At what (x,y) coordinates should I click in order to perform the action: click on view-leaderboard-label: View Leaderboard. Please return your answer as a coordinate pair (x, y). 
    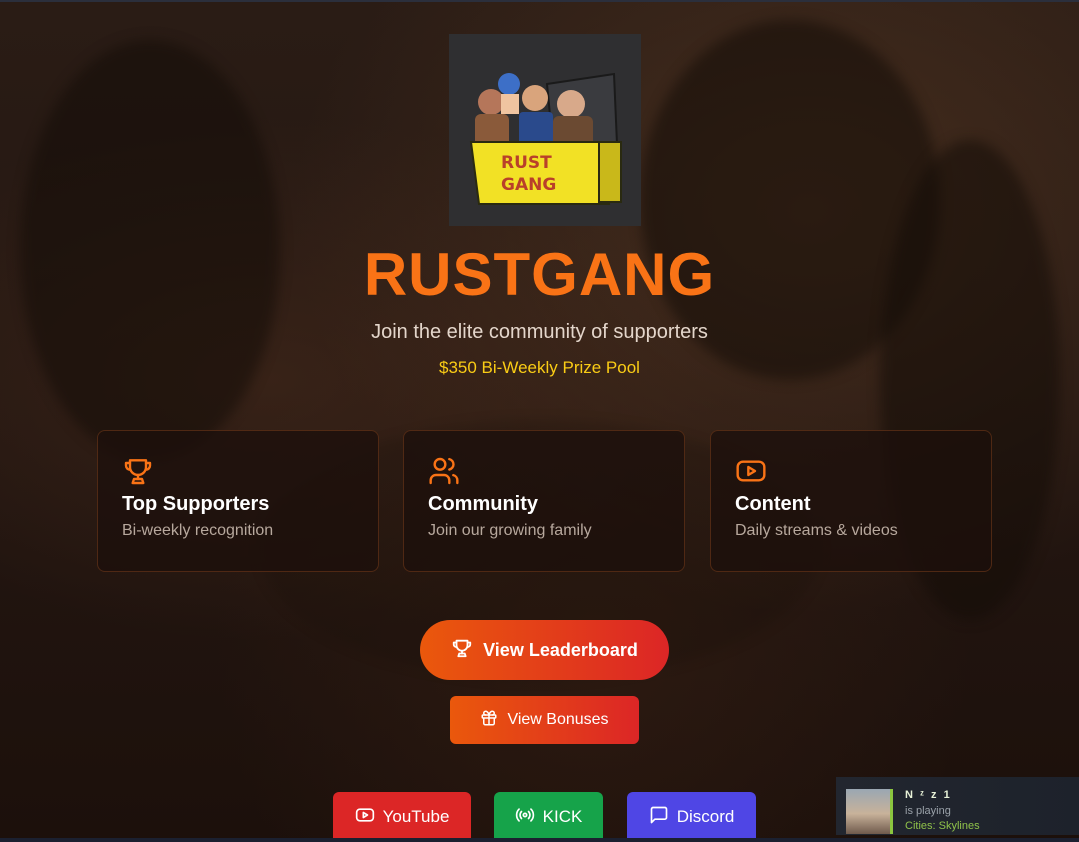
    Looking at the image, I should click on (560, 649).